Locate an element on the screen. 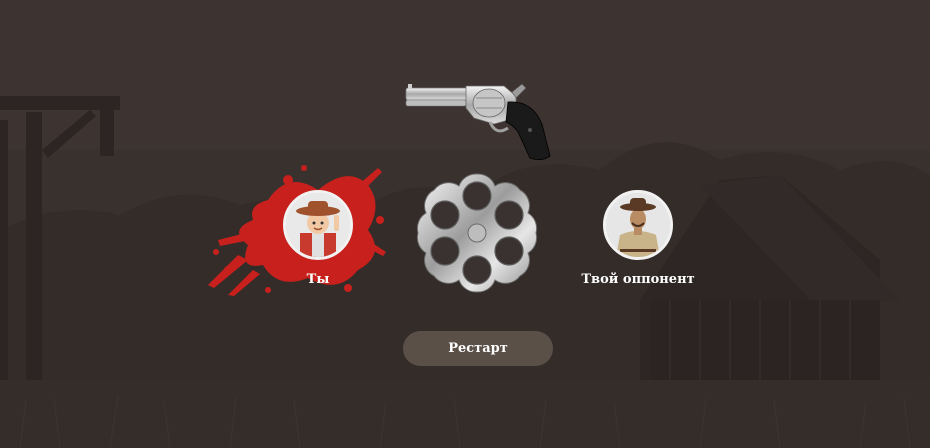 This screenshot has height=448, width=930. revolver-cylinder-icon is located at coordinates (477, 233).